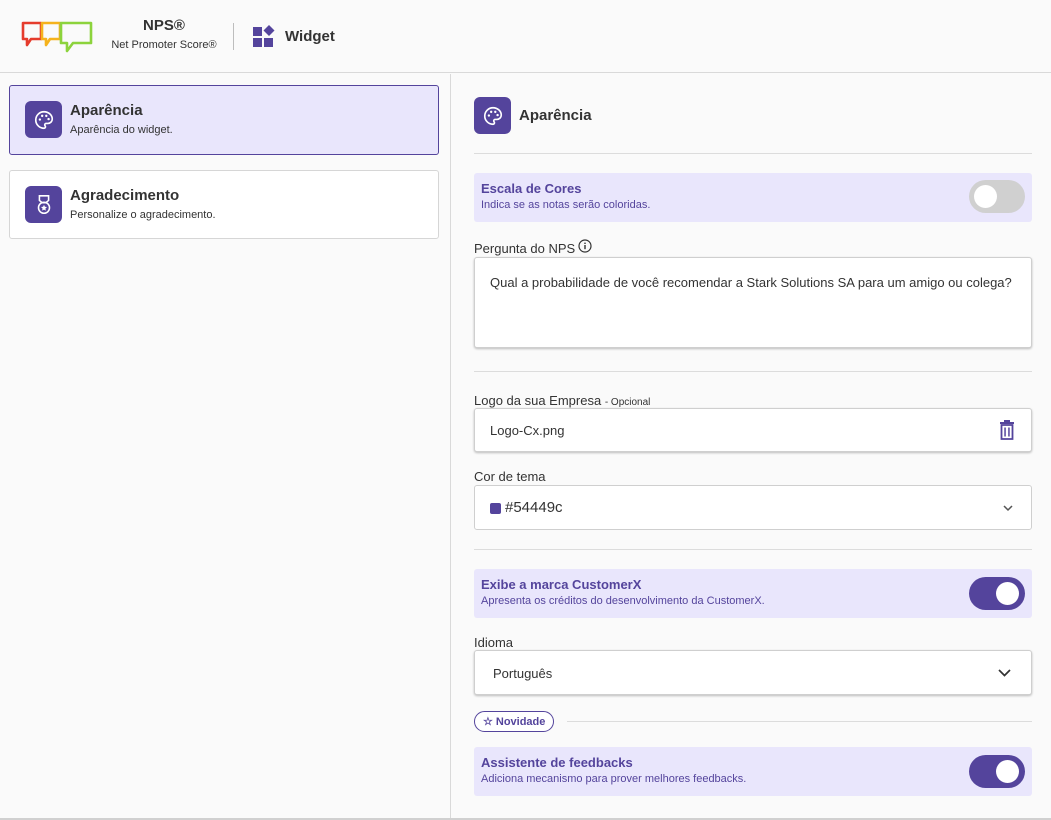 Image resolution: width=1051 pixels, height=820 pixels. I want to click on logo-filename: Logo-Cx.png, so click(527, 430).